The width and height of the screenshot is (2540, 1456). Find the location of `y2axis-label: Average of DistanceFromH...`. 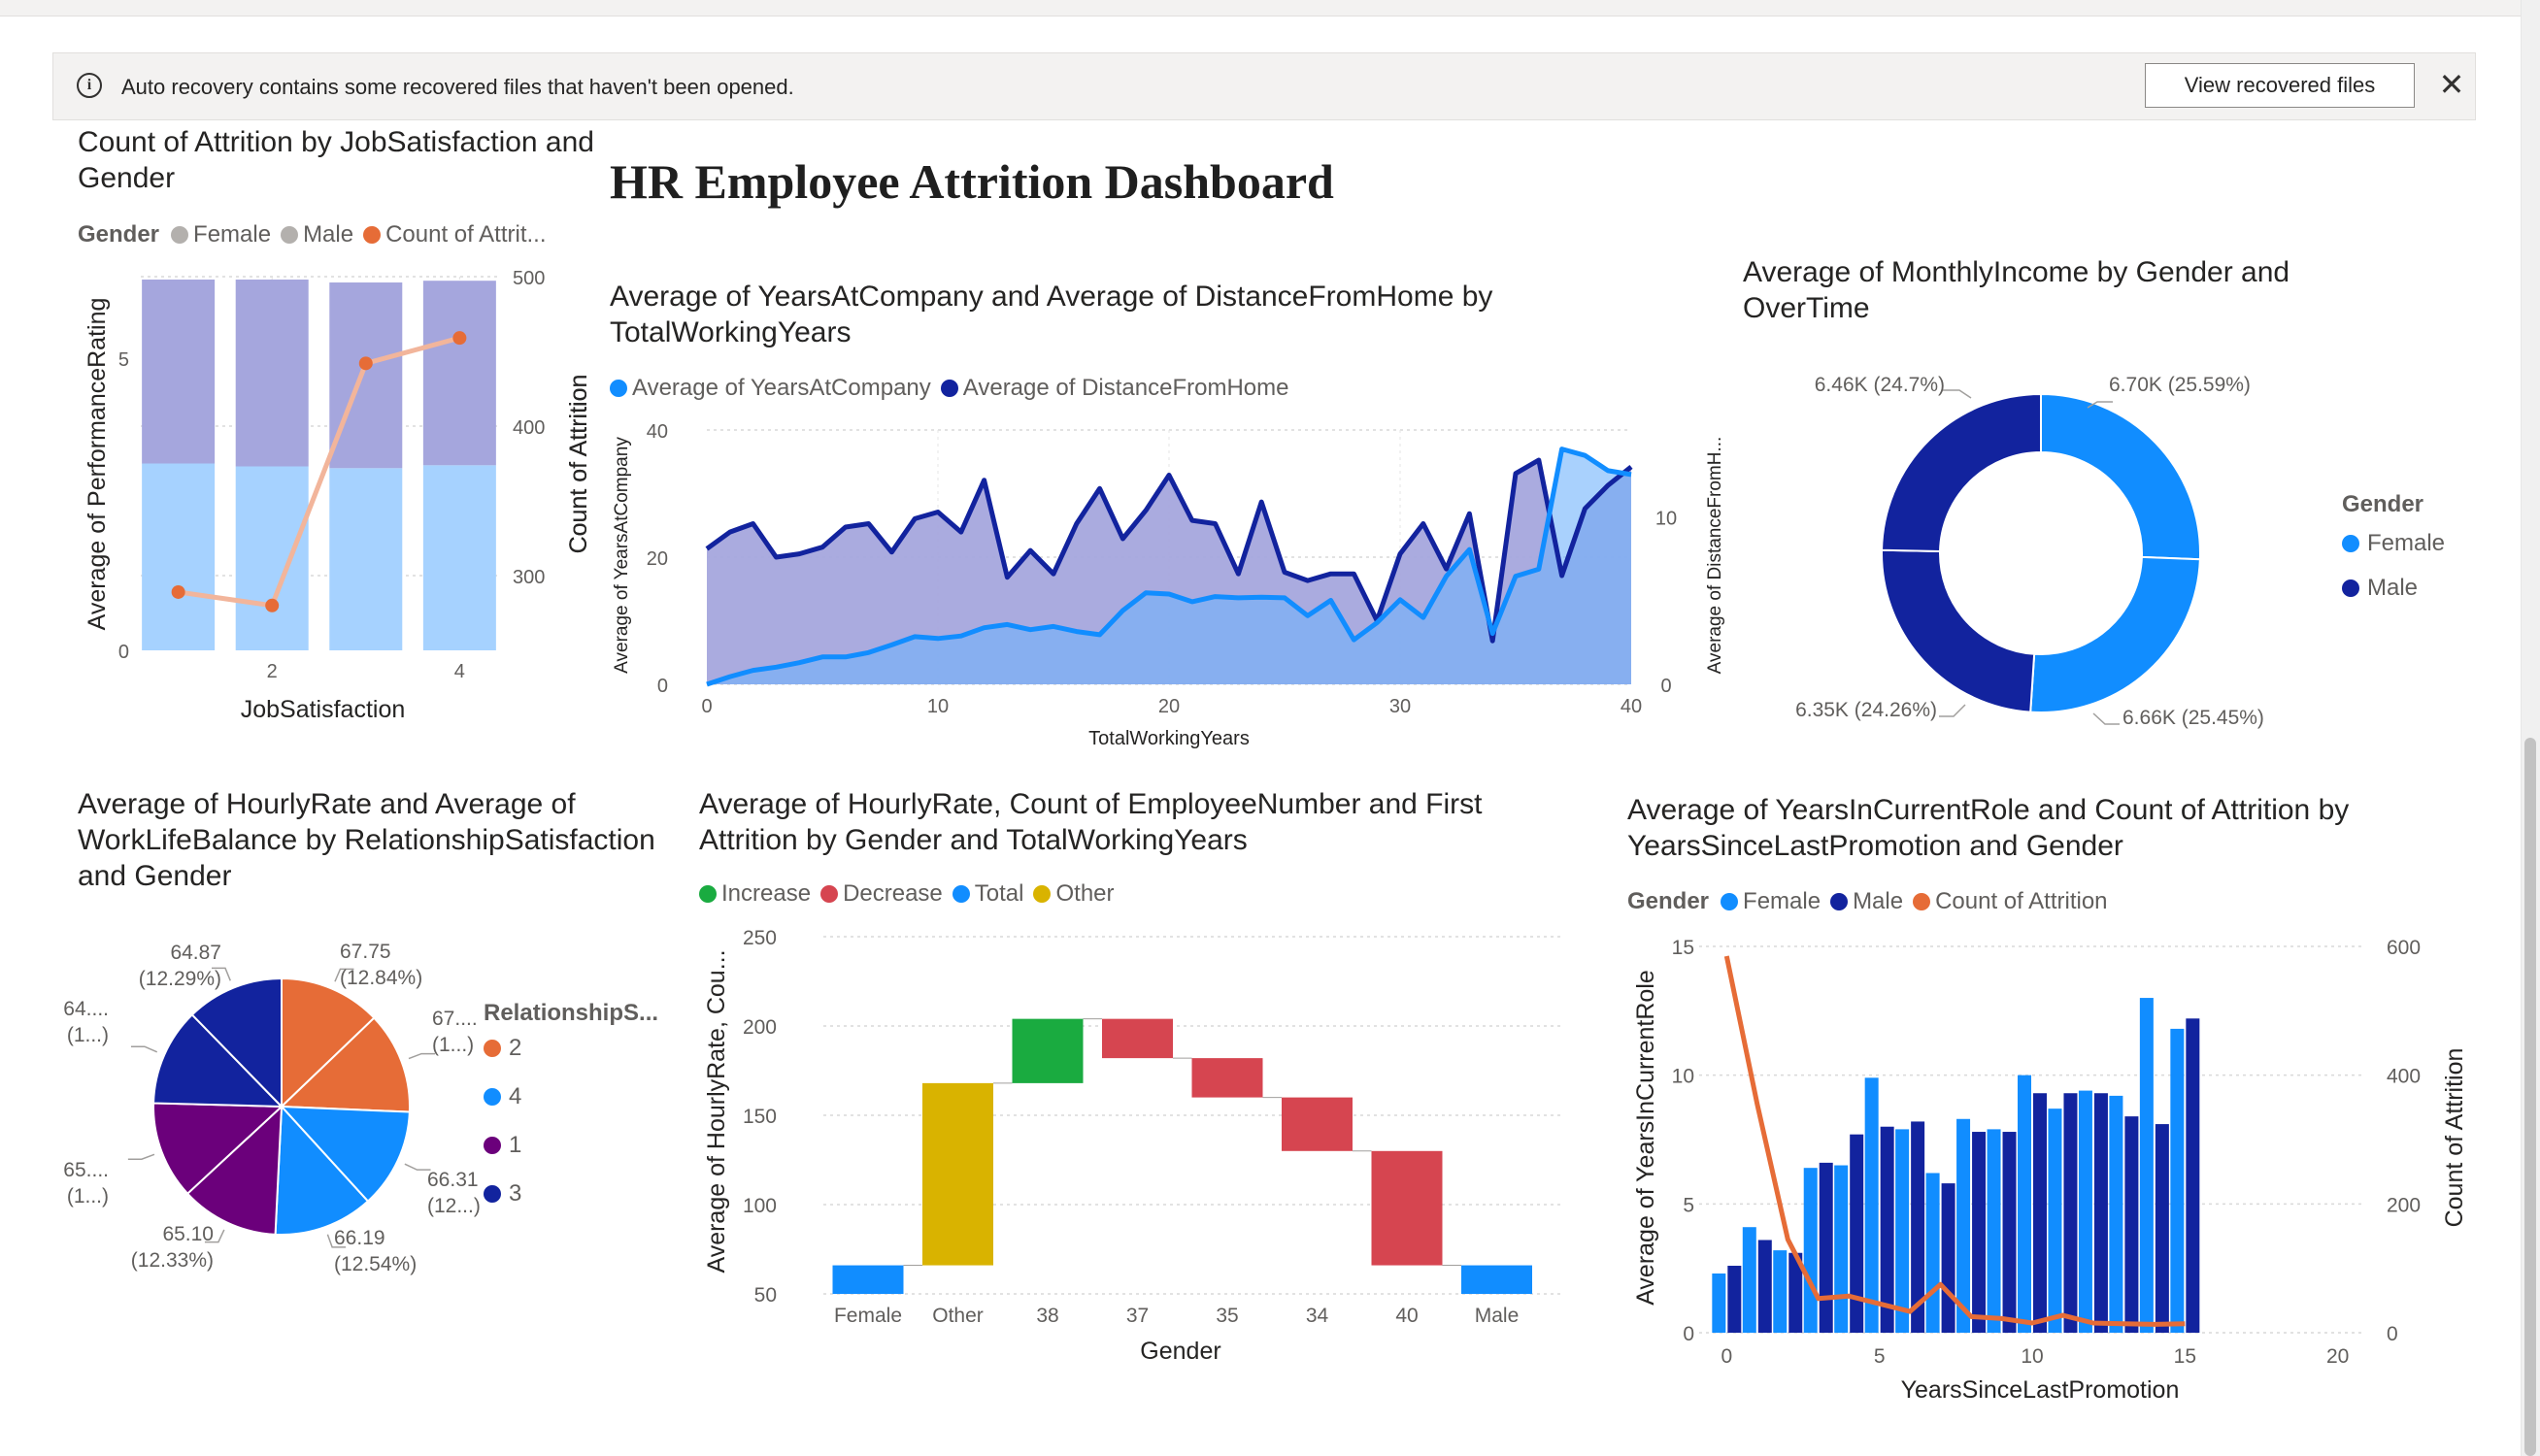

y2axis-label: Average of DistanceFromH... is located at coordinates (1715, 556).